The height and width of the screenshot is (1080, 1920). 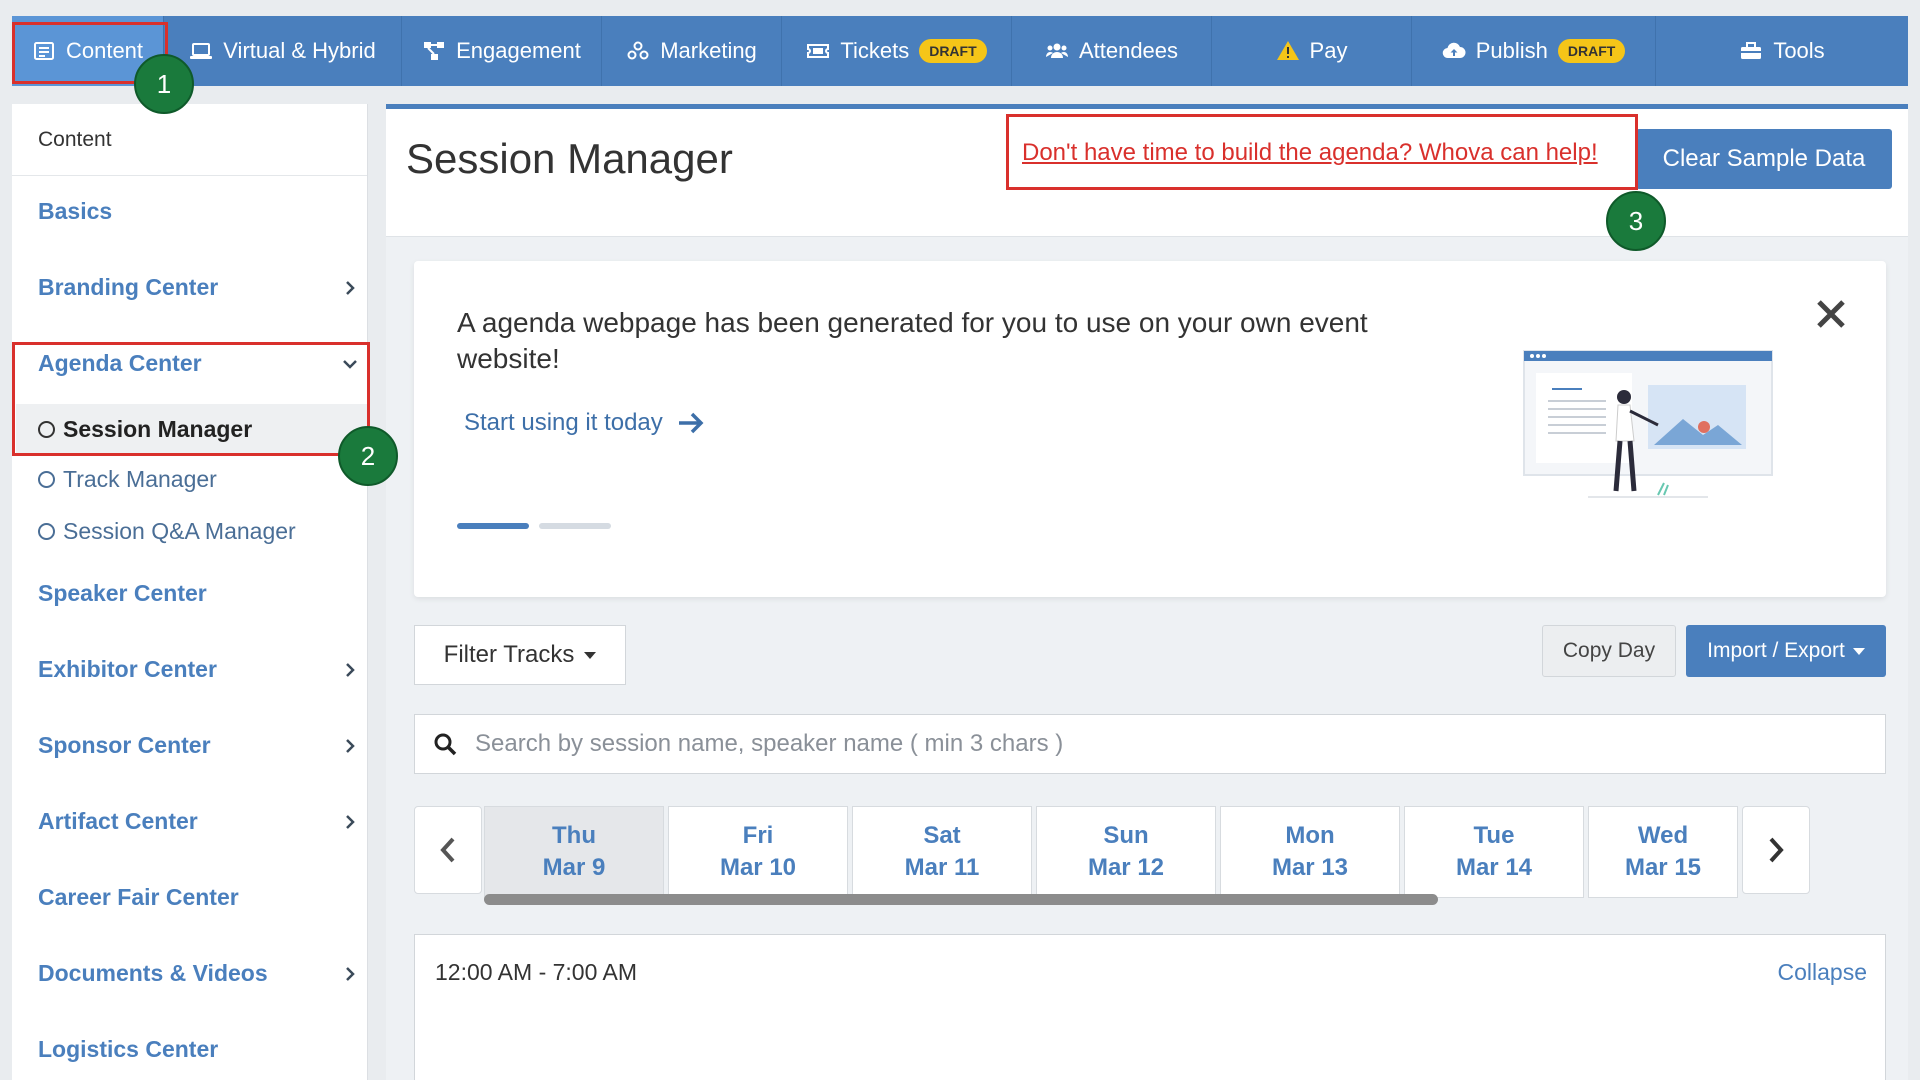 What do you see at coordinates (1663, 867) in the screenshot?
I see `day-date: Mar 15` at bounding box center [1663, 867].